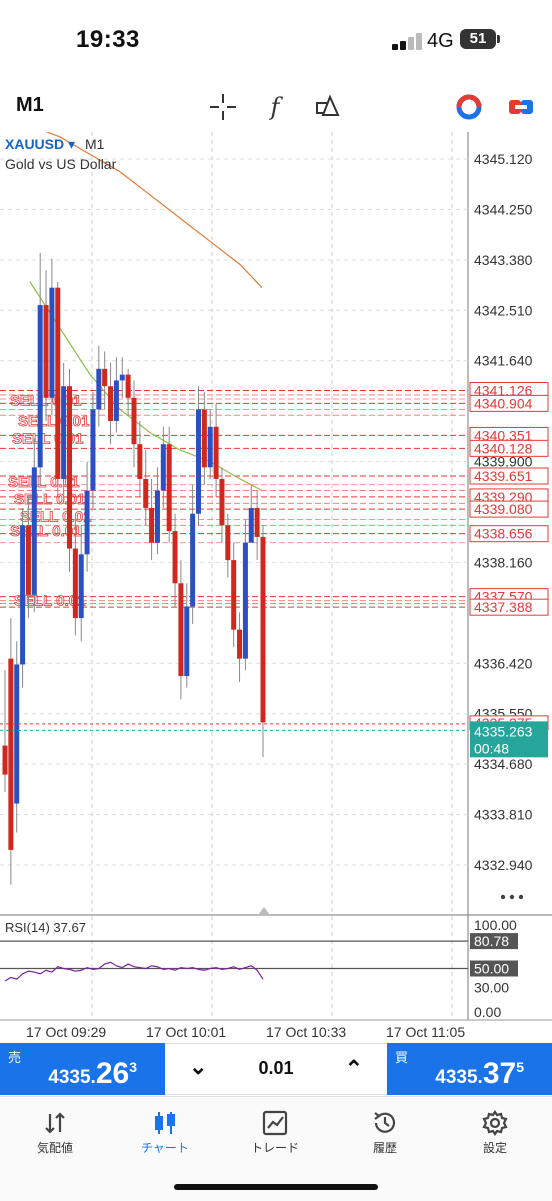 The width and height of the screenshot is (552, 1201). Describe the element at coordinates (440, 41) in the screenshot. I see `network-type: 4G` at that location.